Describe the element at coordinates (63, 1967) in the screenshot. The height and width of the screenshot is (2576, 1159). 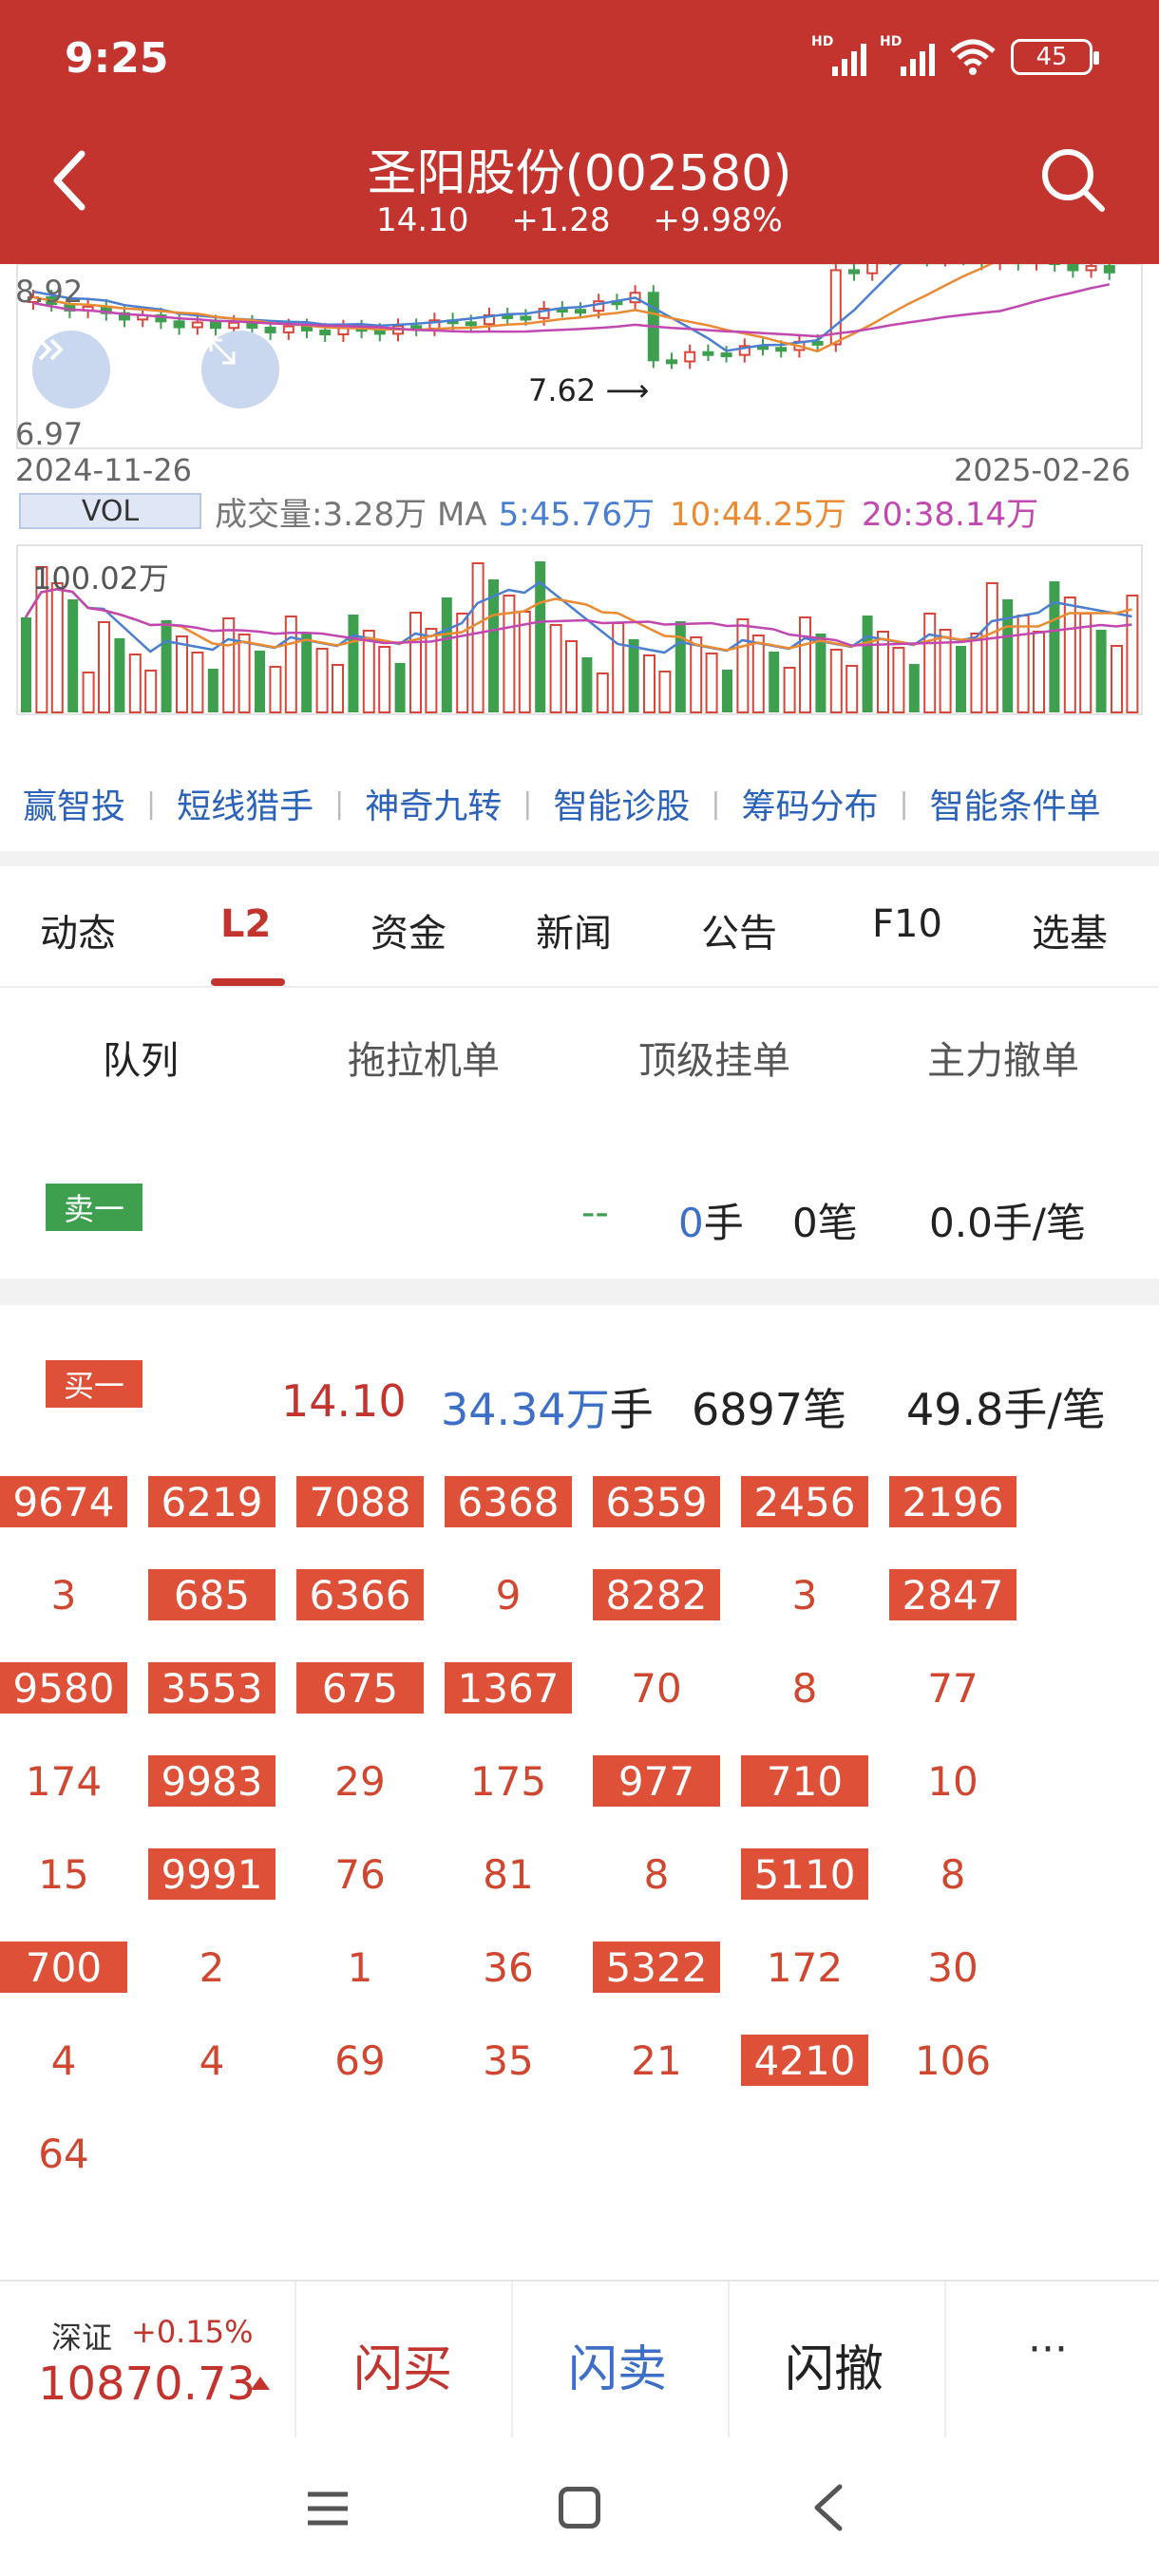
I see `queue-order-cell: 700` at that location.